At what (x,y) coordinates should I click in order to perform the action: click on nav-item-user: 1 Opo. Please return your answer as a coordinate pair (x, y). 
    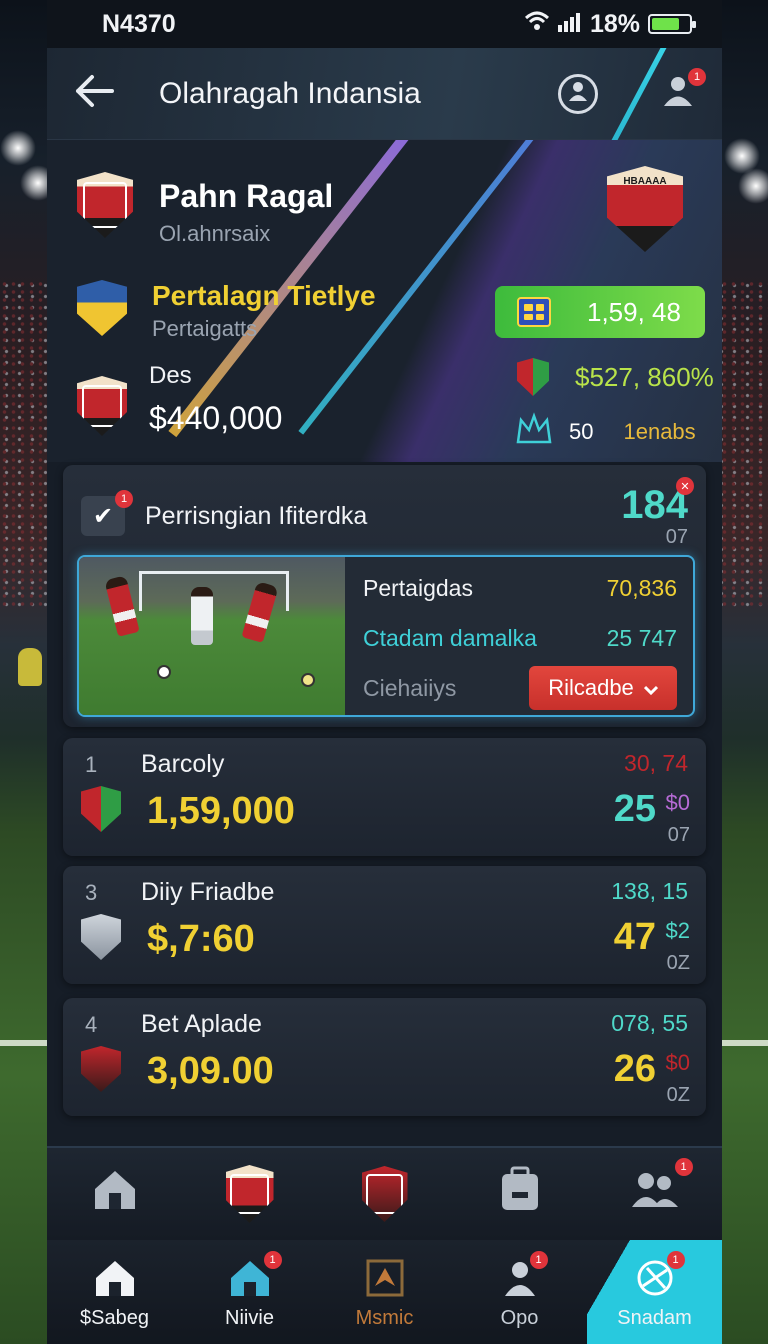
    Looking at the image, I should click on (519, 1292).